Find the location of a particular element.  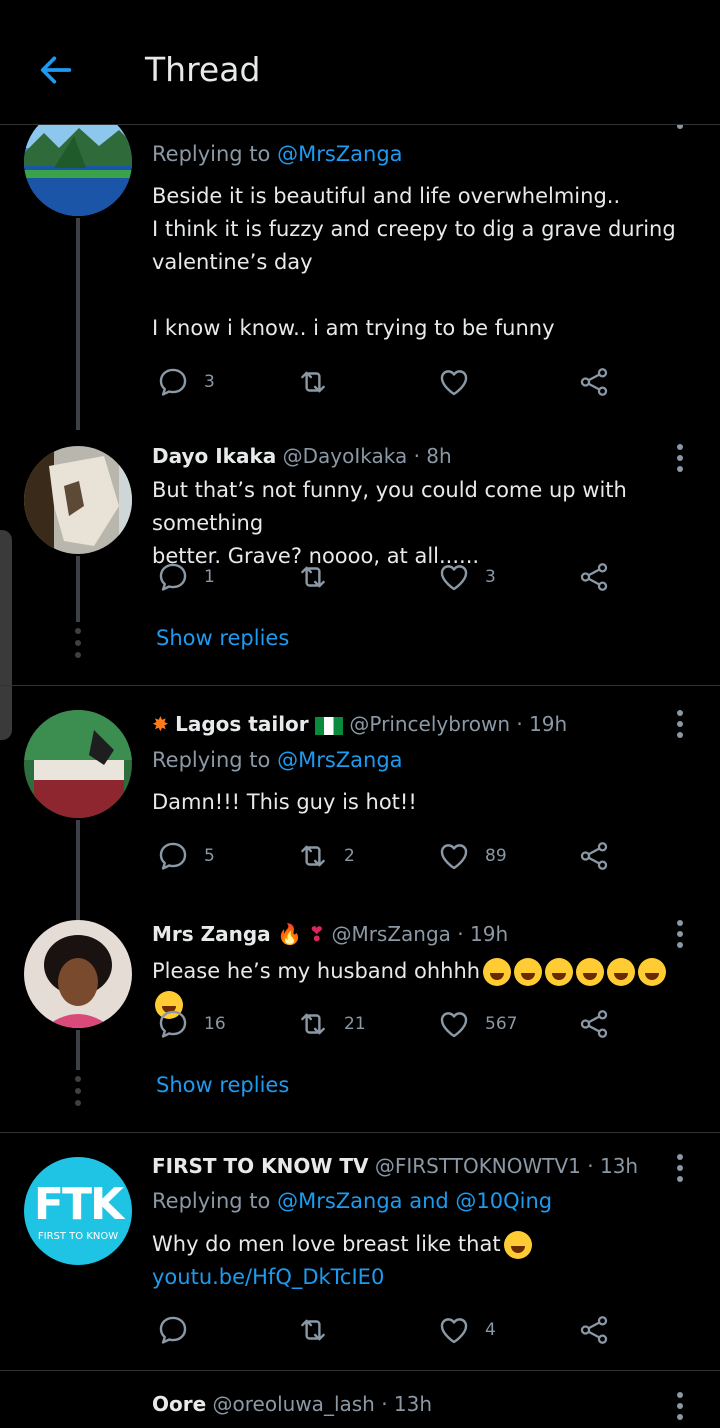

page-title: Thread is located at coordinates (203, 69).